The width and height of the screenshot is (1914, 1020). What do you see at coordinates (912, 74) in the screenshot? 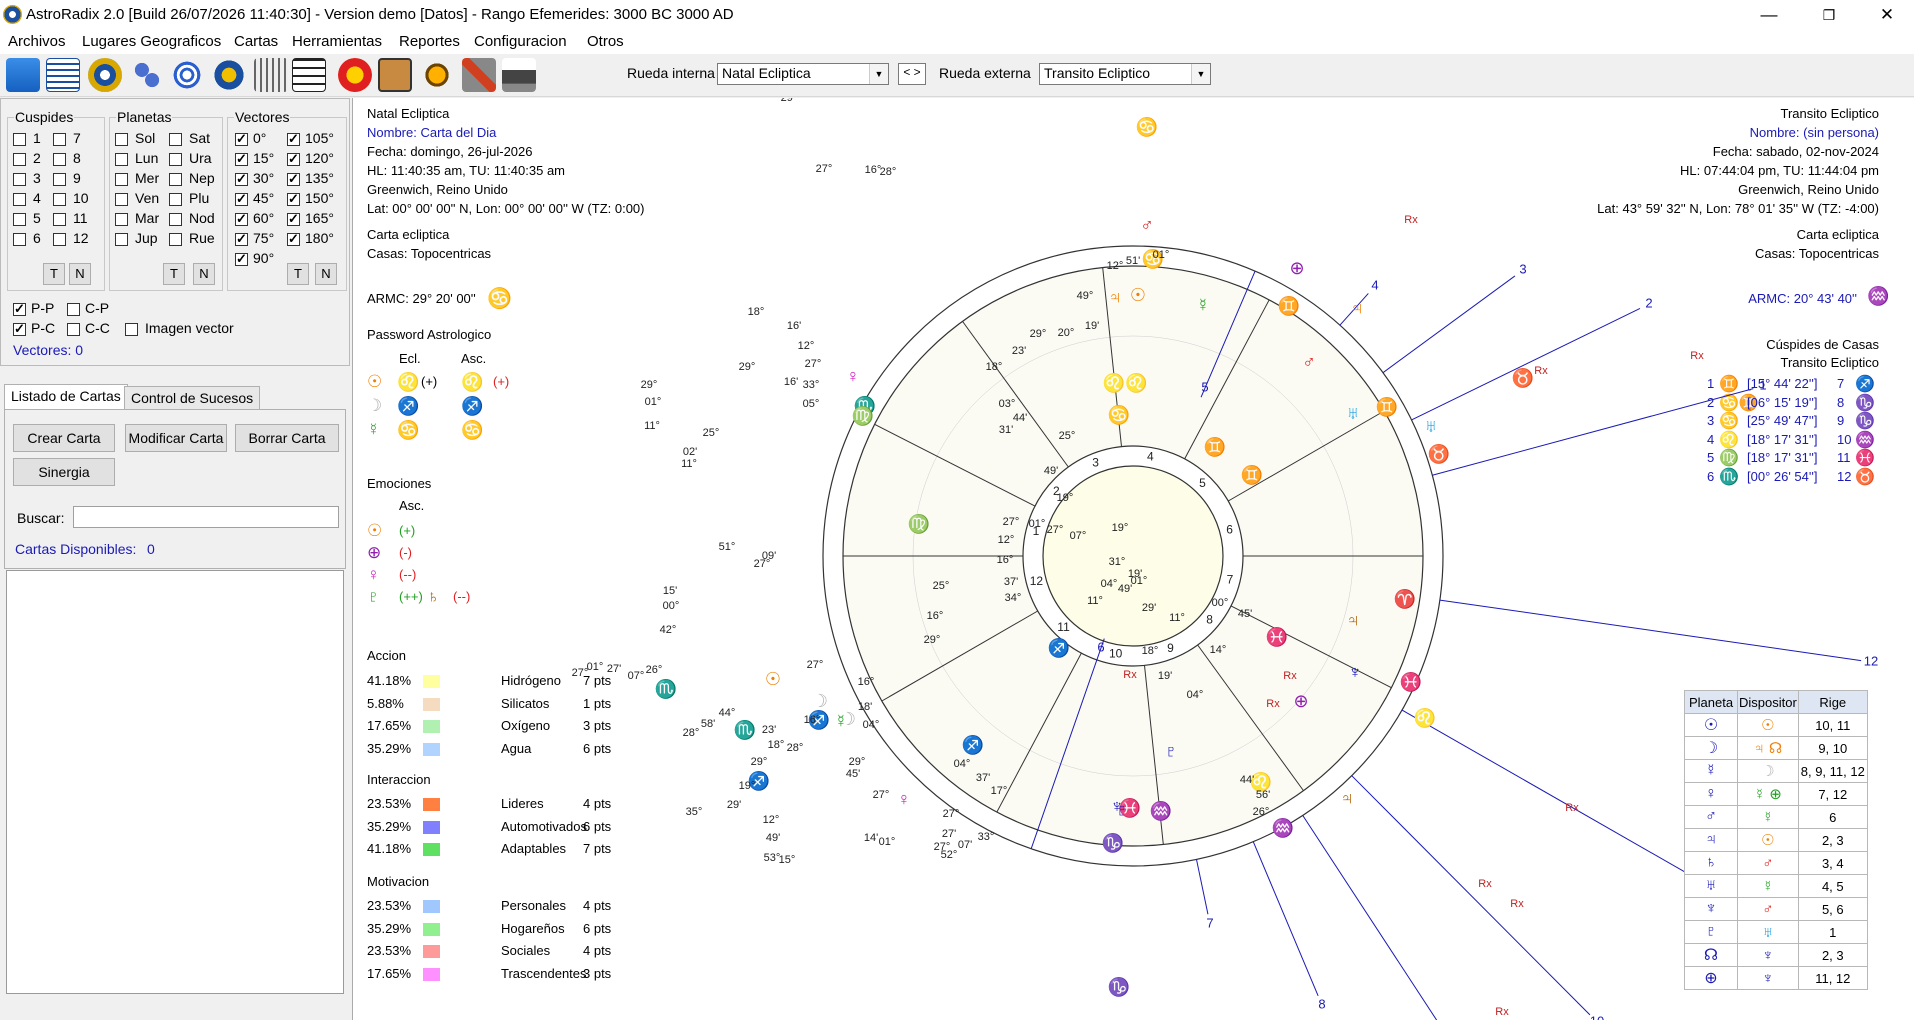
I see `swap-wheels-button: < >` at bounding box center [912, 74].